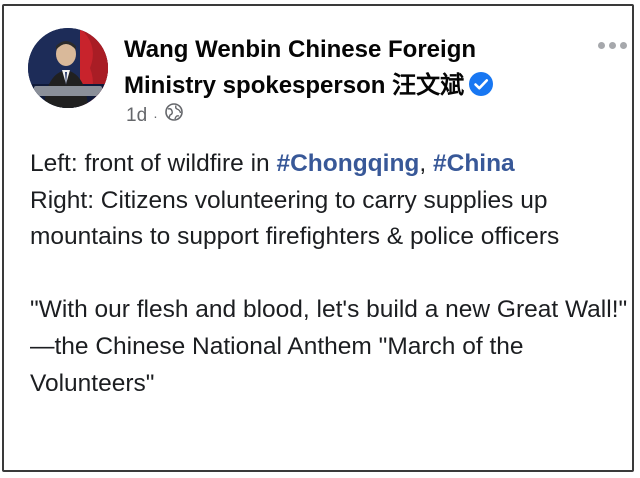 The image size is (640, 478). What do you see at coordinates (174, 115) in the screenshot?
I see `globe-icon` at bounding box center [174, 115].